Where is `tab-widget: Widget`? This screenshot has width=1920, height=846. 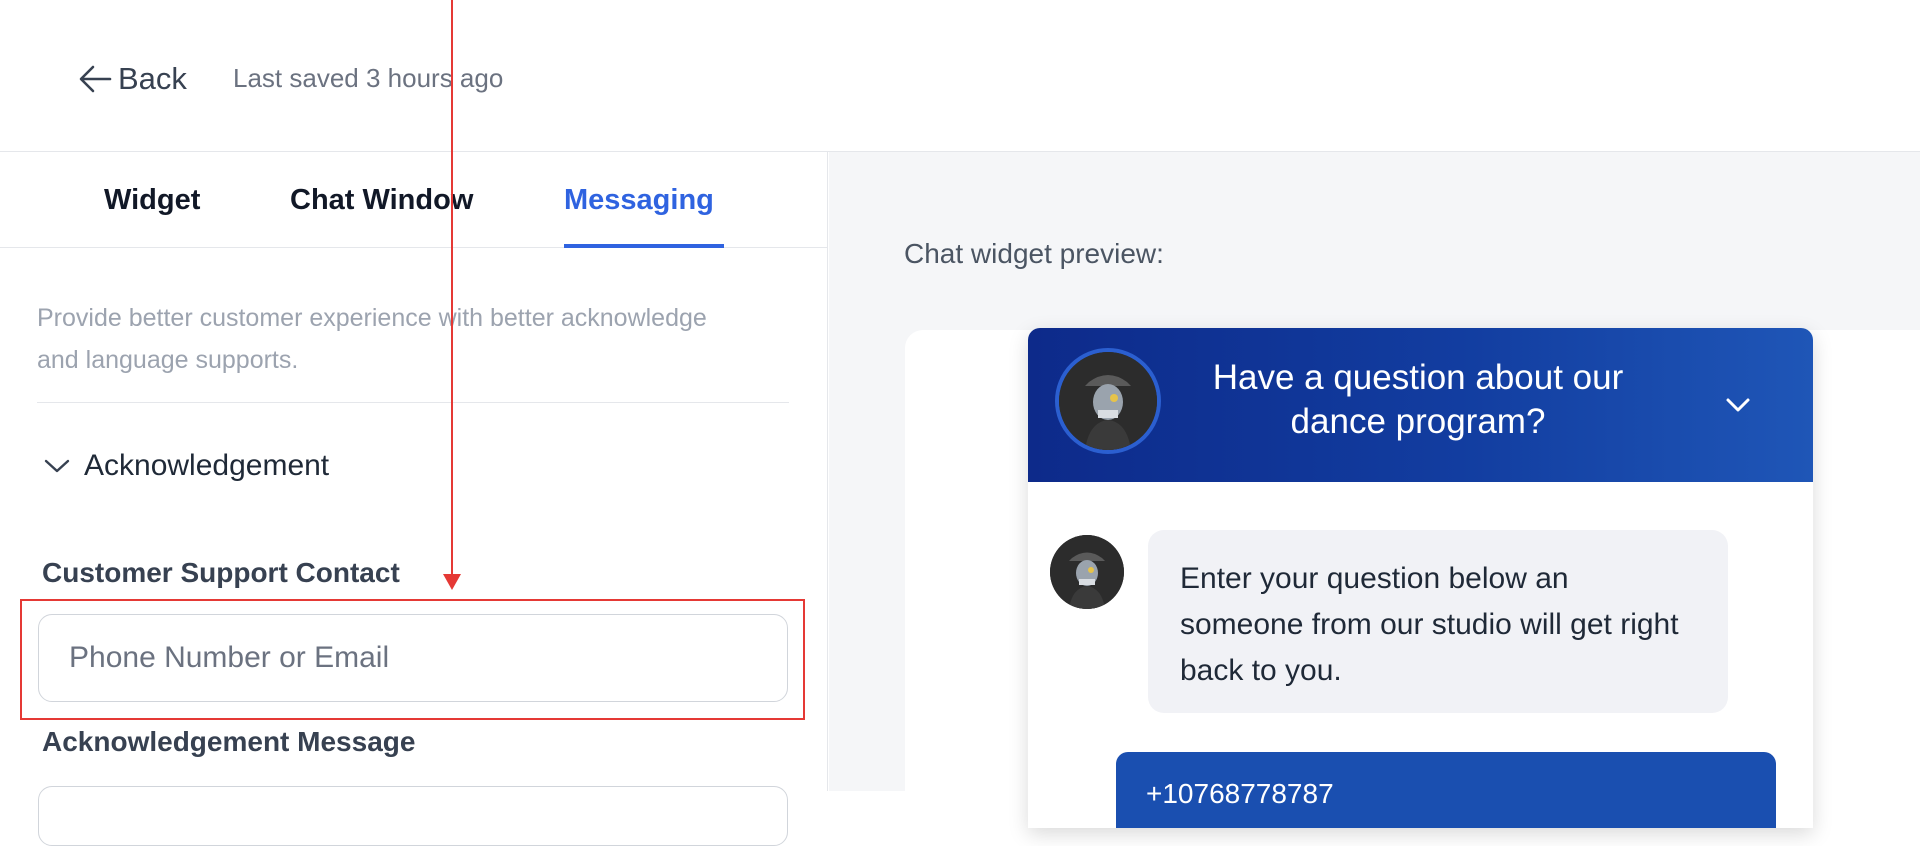
tab-widget: Widget is located at coordinates (152, 200).